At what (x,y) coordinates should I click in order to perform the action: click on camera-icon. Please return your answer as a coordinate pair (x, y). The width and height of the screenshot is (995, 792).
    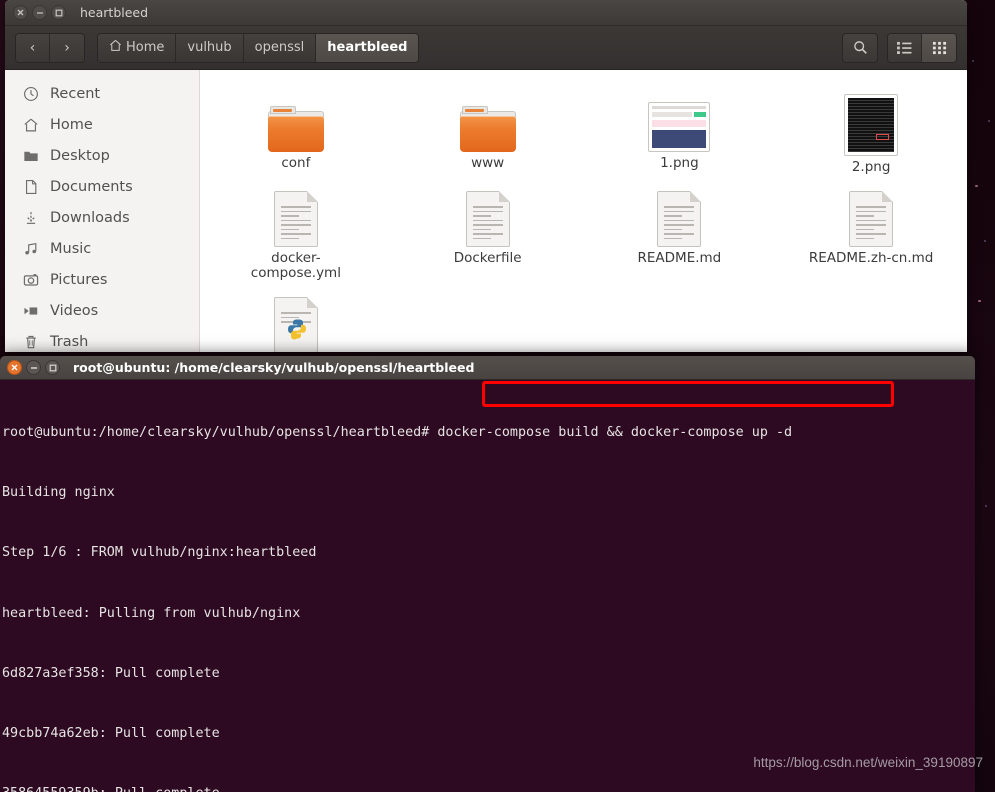
    Looking at the image, I should click on (30, 279).